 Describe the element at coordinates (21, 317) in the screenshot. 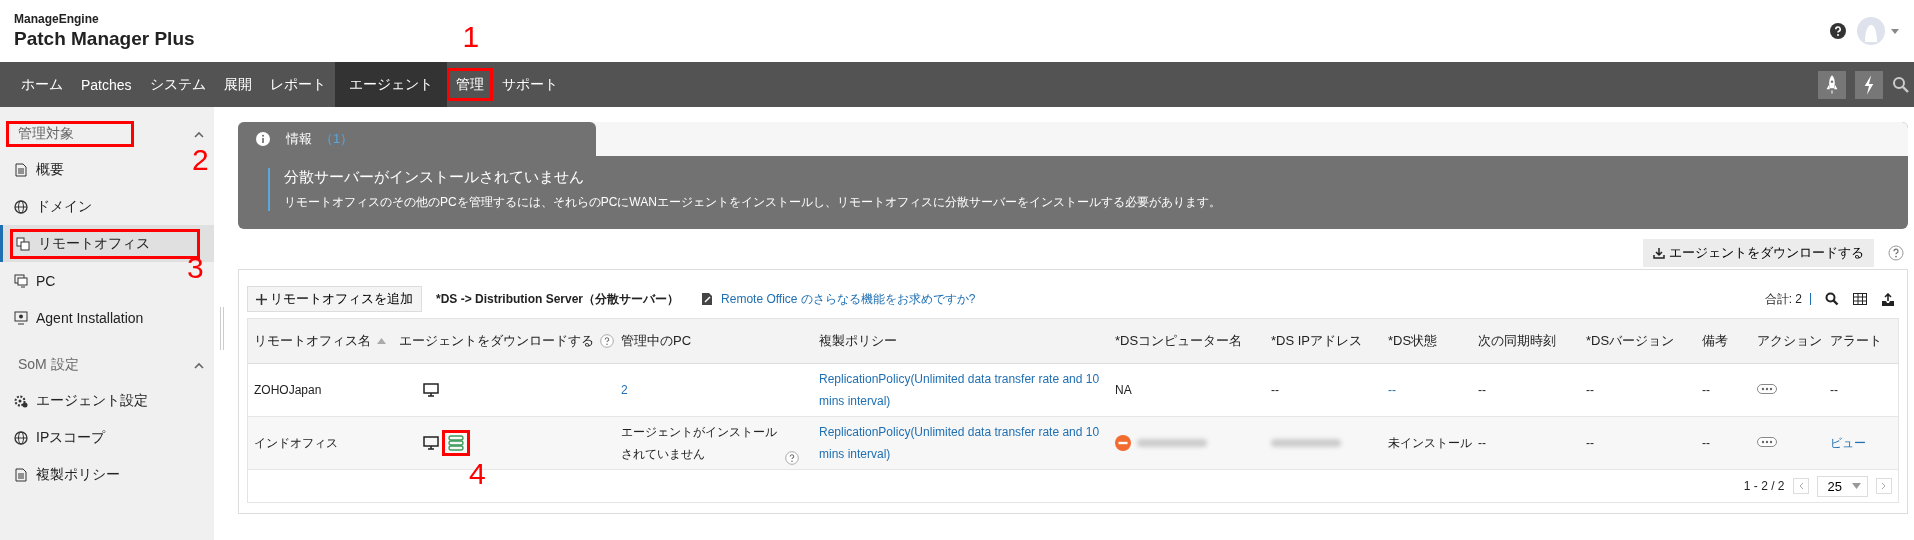

I see `screen-icon` at that location.